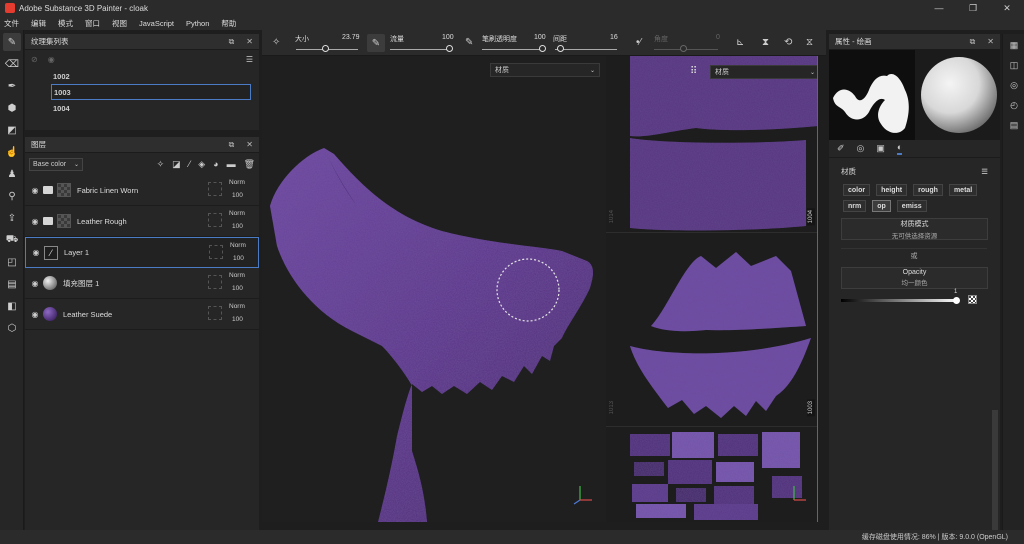  Describe the element at coordinates (881, 206) in the screenshot. I see `channel-chip-op: op` at that location.